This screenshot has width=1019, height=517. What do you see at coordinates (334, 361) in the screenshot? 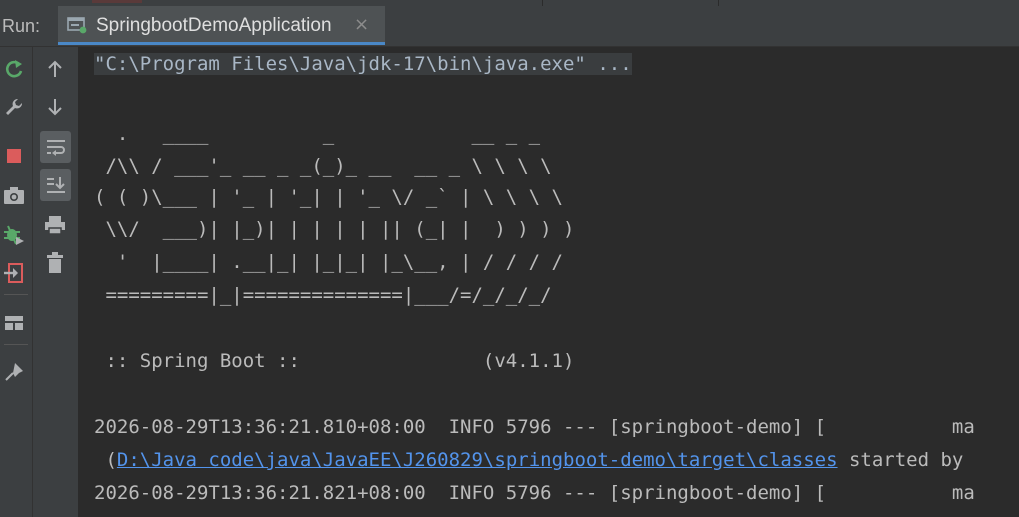
I see `spring-boot-version-line: :: Spring Boot :: (v4.1.1)` at bounding box center [334, 361].